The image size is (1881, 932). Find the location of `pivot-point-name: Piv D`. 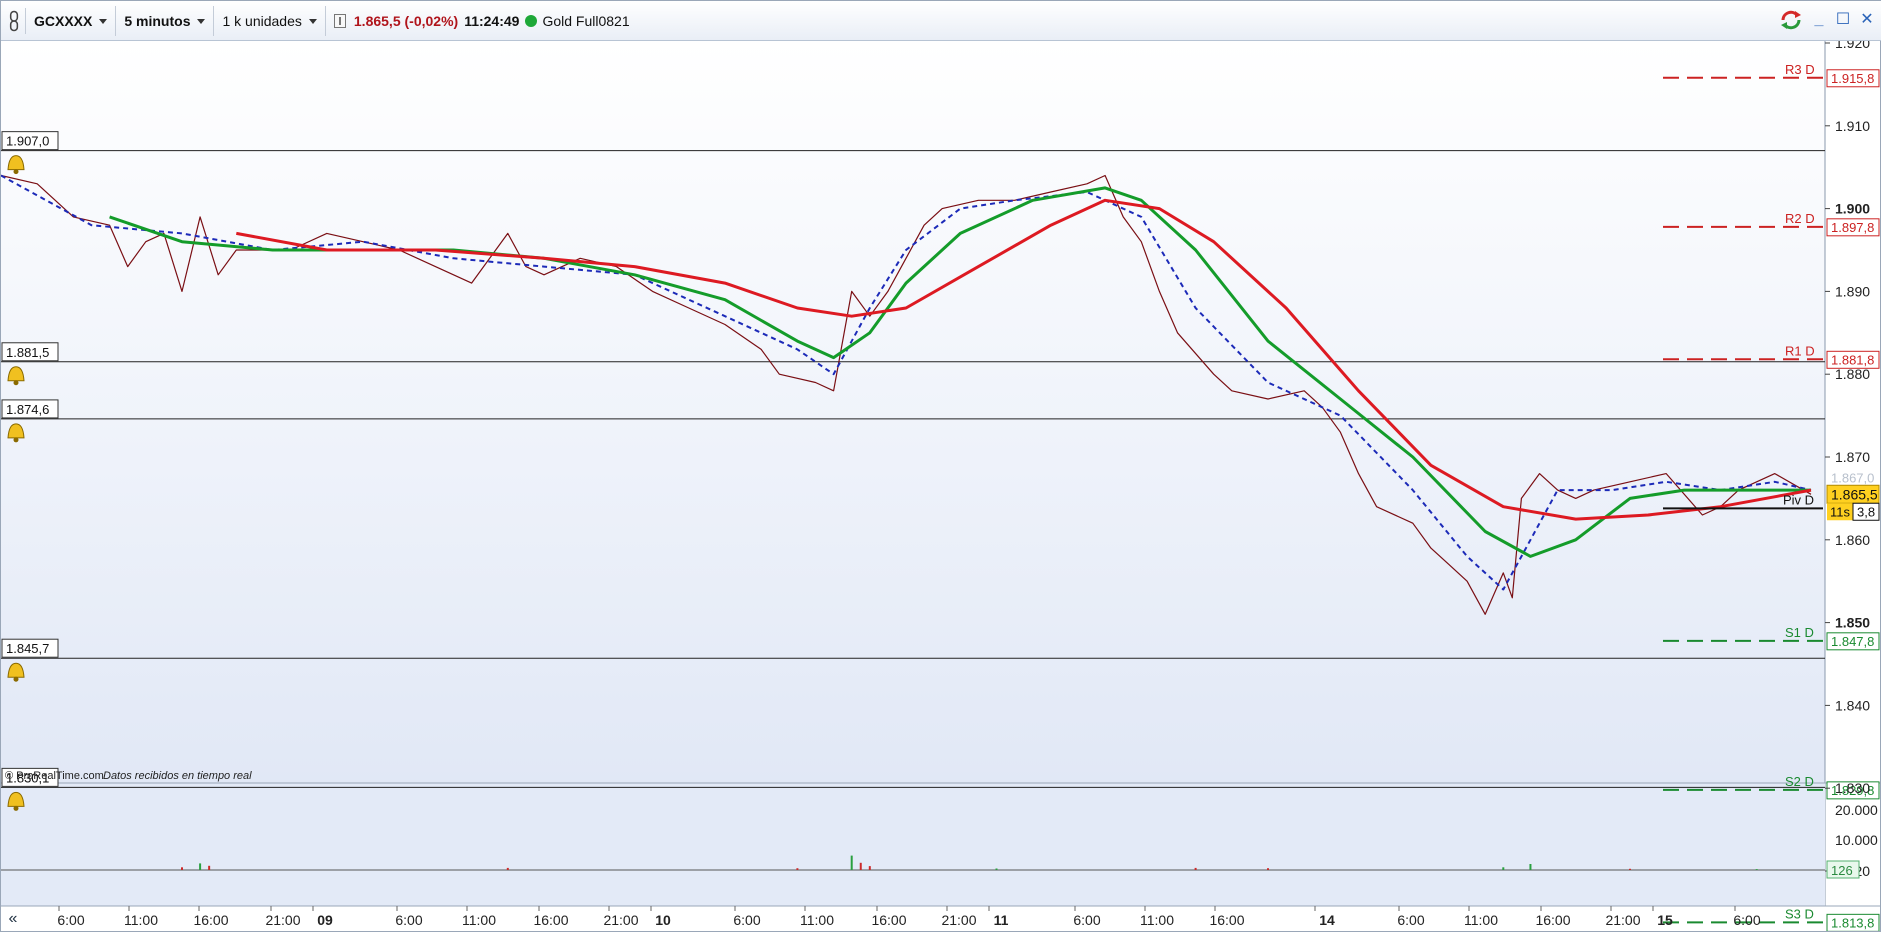

pivot-point-name: Piv D is located at coordinates (1798, 499).